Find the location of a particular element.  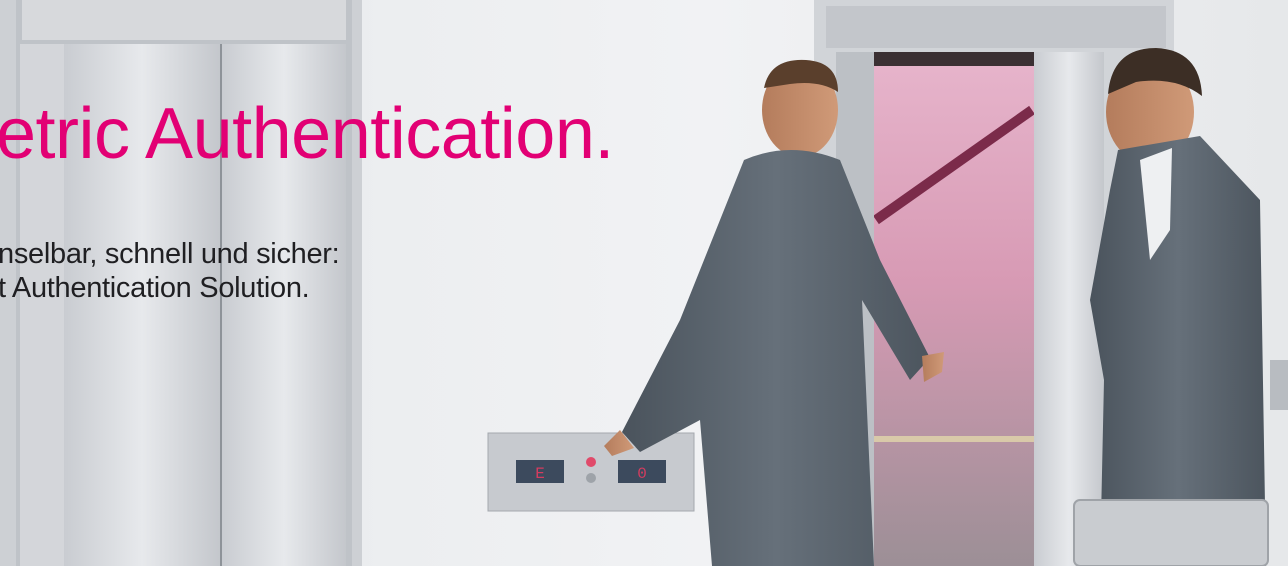

subline-line-2: t Authentication Solution. is located at coordinates (155, 288).